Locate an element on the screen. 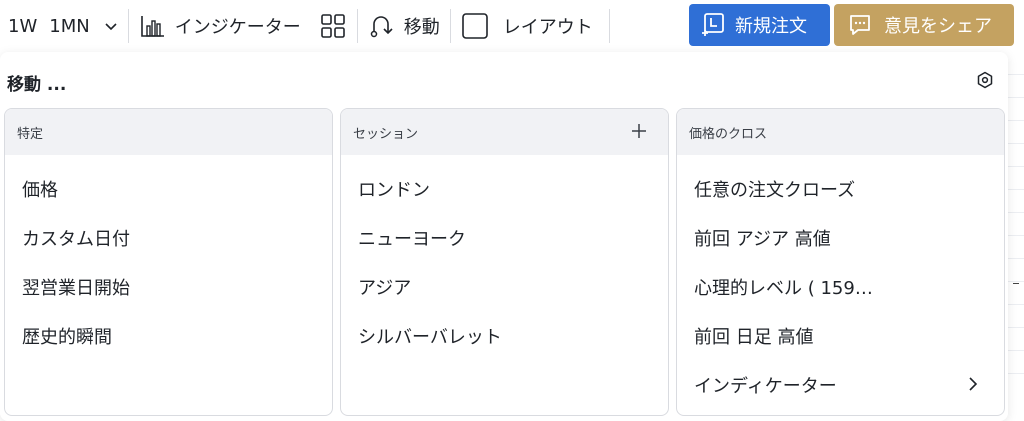 Image resolution: width=1024 pixels, height=421 pixels. column-header: セッション is located at coordinates (504, 132).